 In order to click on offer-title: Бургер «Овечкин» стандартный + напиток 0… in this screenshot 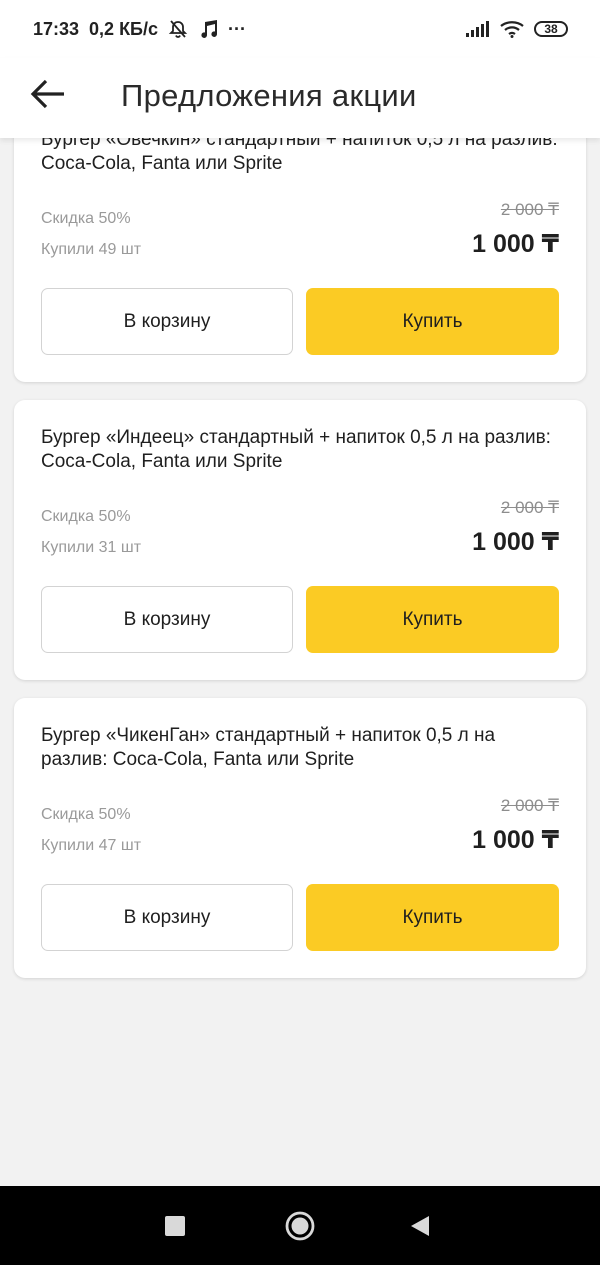, I will do `click(299, 156)`.